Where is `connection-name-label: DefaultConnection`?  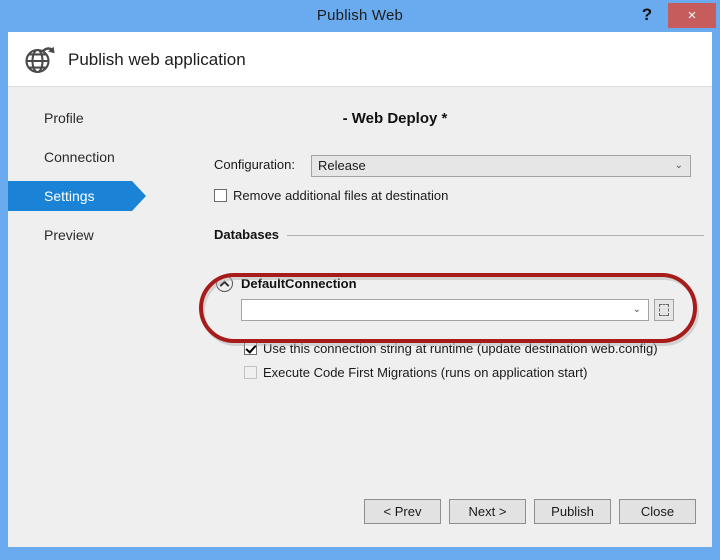
connection-name-label: DefaultConnection is located at coordinates (299, 283).